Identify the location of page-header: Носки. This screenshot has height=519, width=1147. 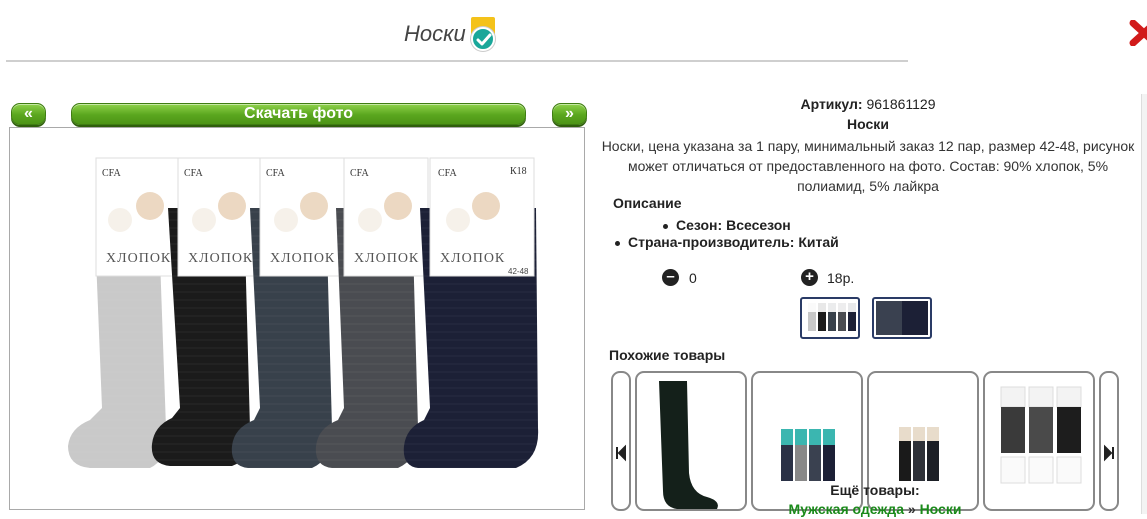
(450, 34).